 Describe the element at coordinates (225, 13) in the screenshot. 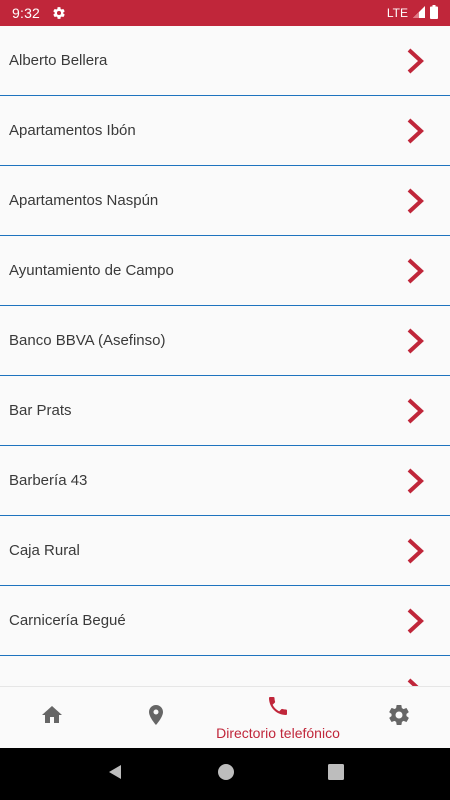

I see `status-bar: 9:32 LTE` at that location.